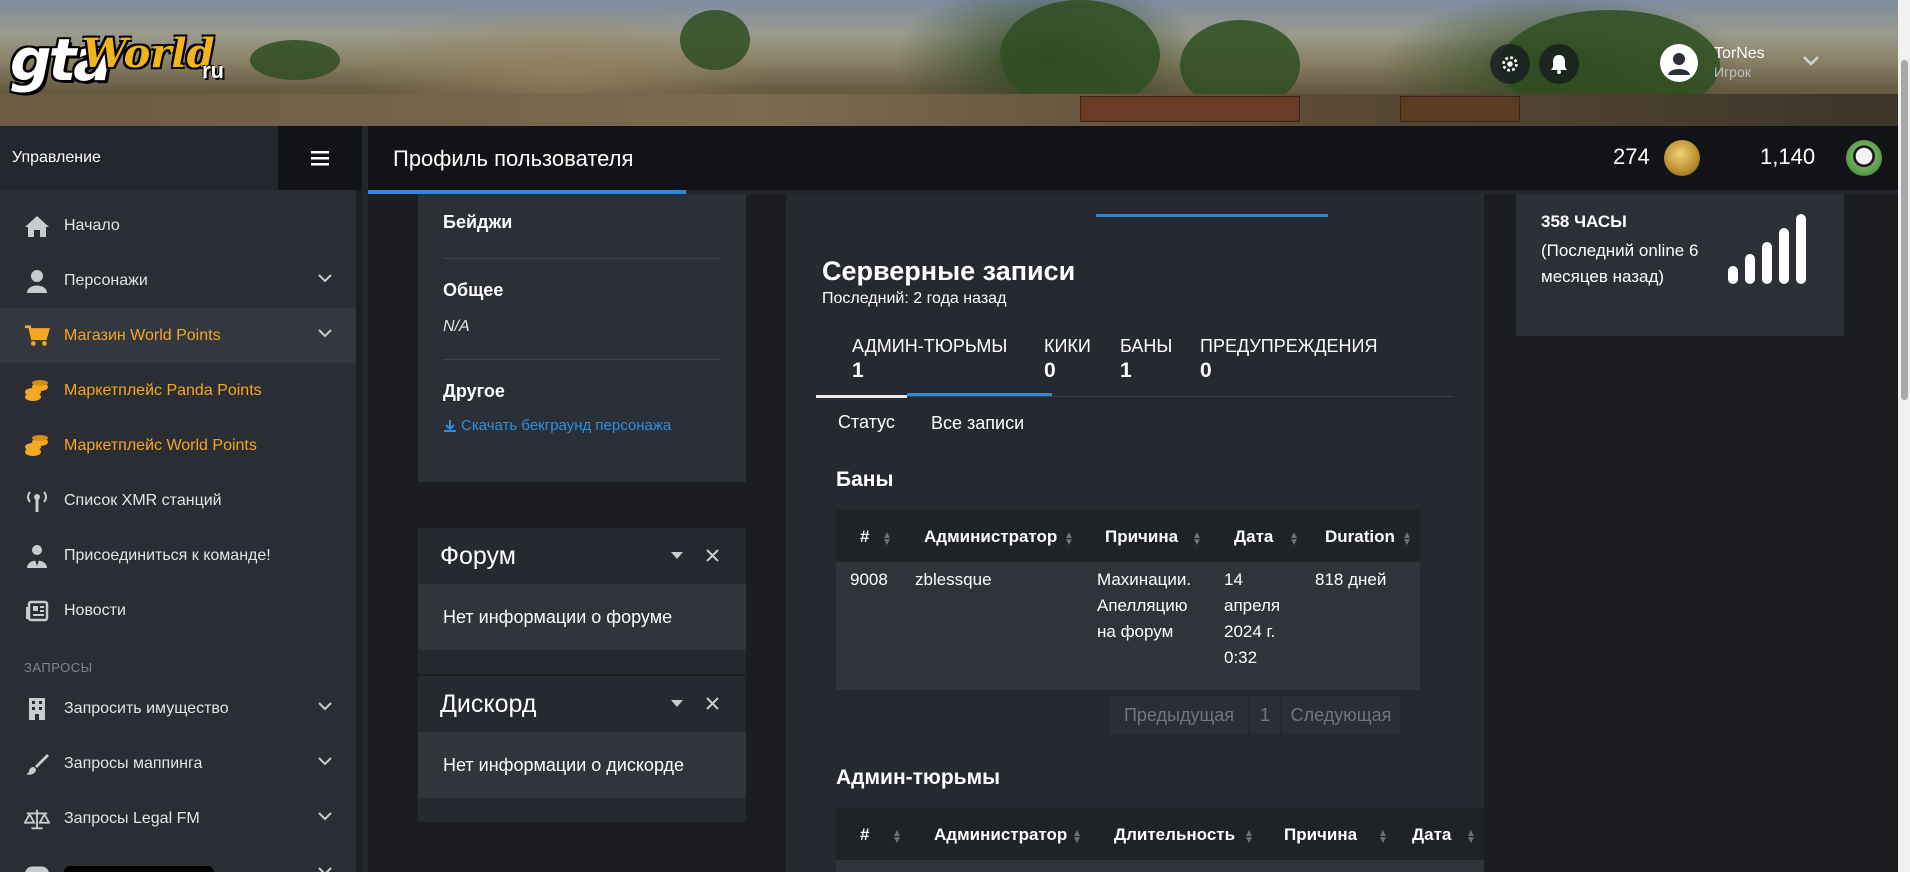 The width and height of the screenshot is (1910, 872). I want to click on sidebar-item-cutoff, so click(181, 859).